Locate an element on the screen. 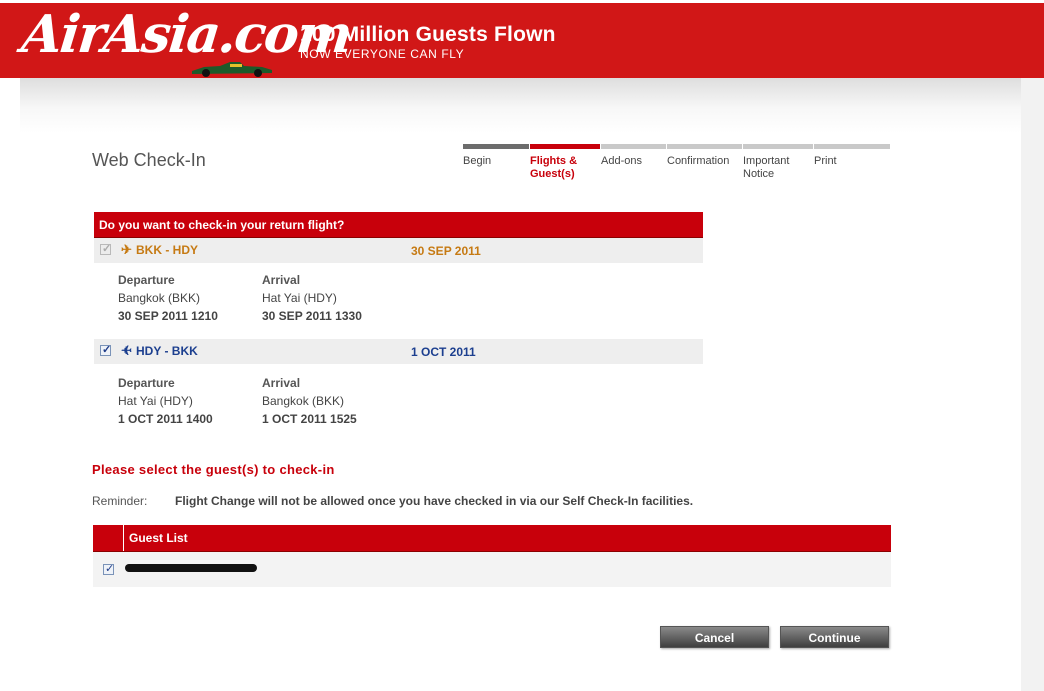 The height and width of the screenshot is (691, 1044). guest-checkbox: ✓ is located at coordinates (108, 569).